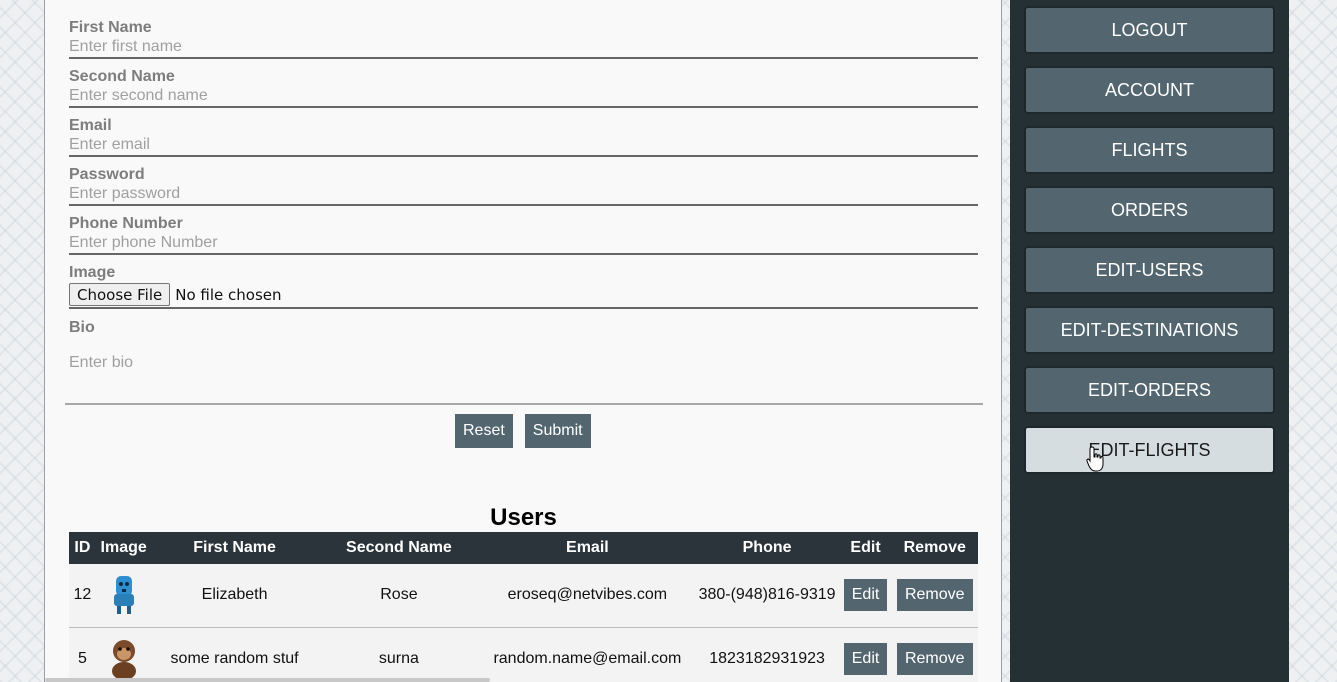 Image resolution: width=1337 pixels, height=682 pixels. What do you see at coordinates (1096, 459) in the screenshot?
I see `hand-cursor-icon` at bounding box center [1096, 459].